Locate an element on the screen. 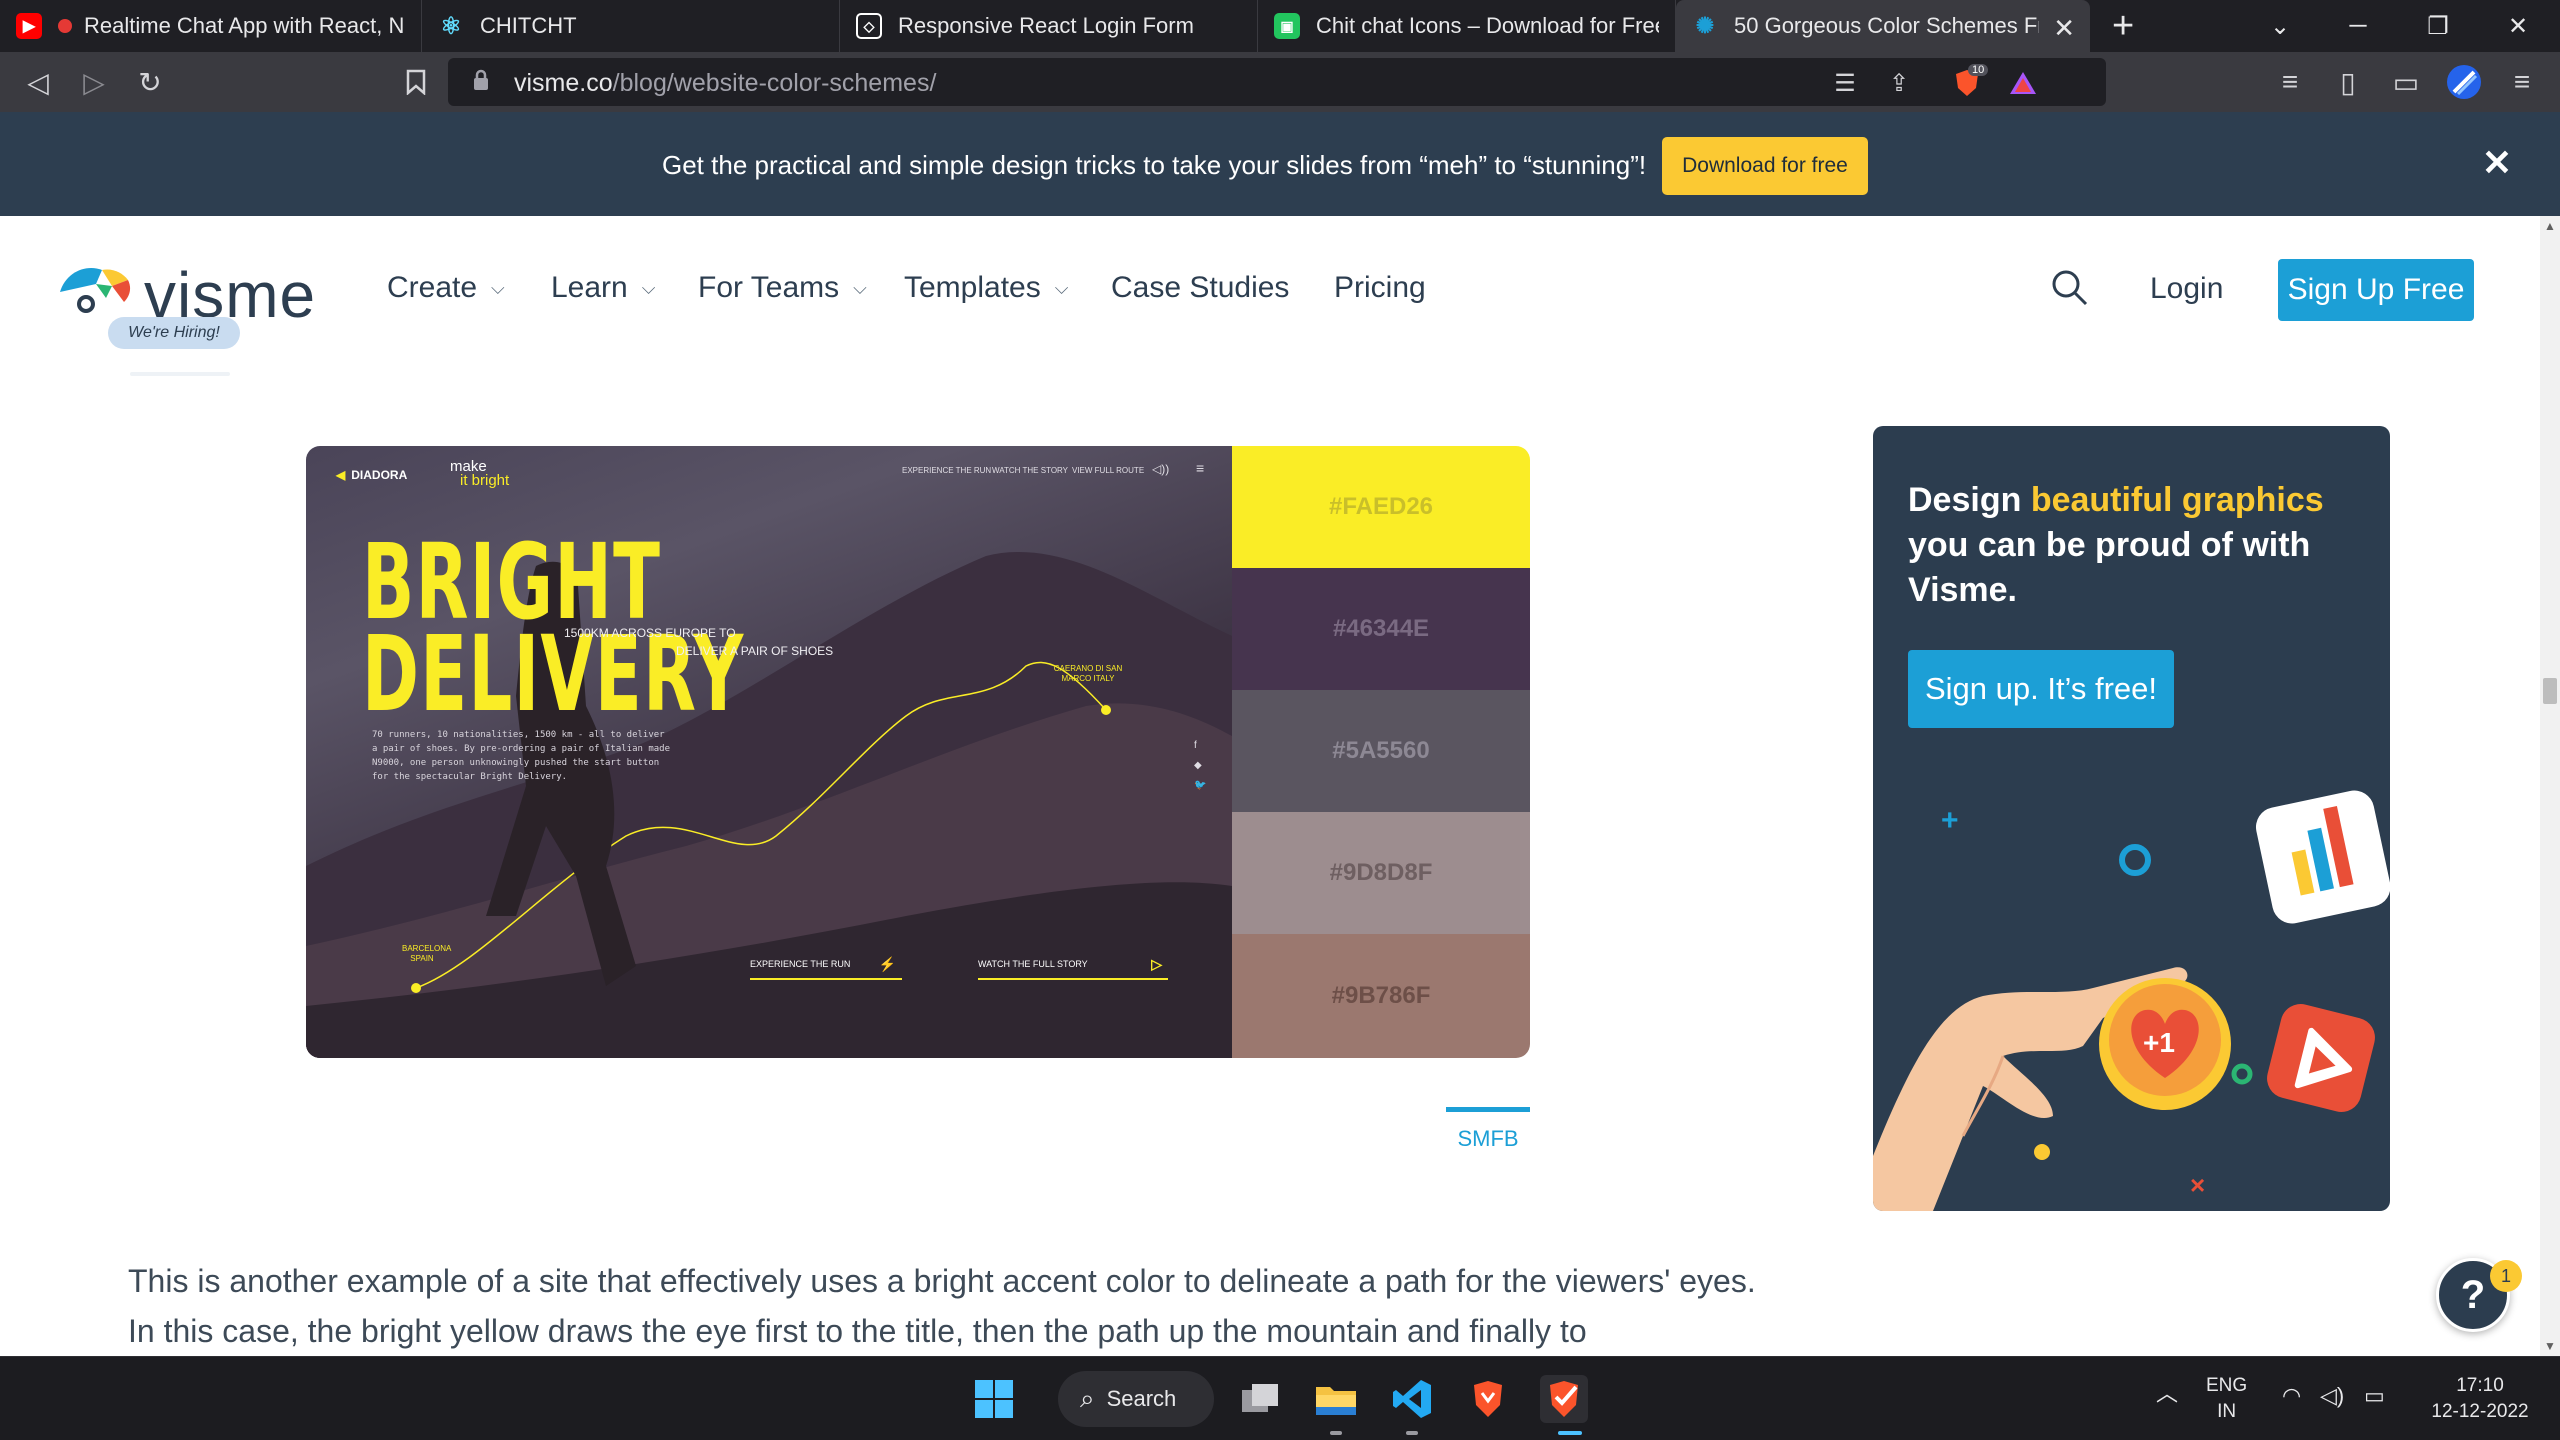  battery-icon: ▭ is located at coordinates (2374, 1396).